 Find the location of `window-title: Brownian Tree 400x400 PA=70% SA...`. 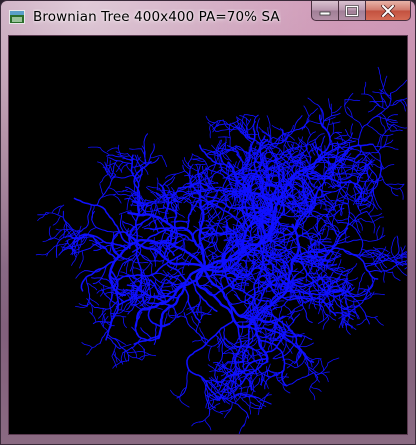

window-title: Brownian Tree 400x400 PA=70% SA... is located at coordinates (157, 17).